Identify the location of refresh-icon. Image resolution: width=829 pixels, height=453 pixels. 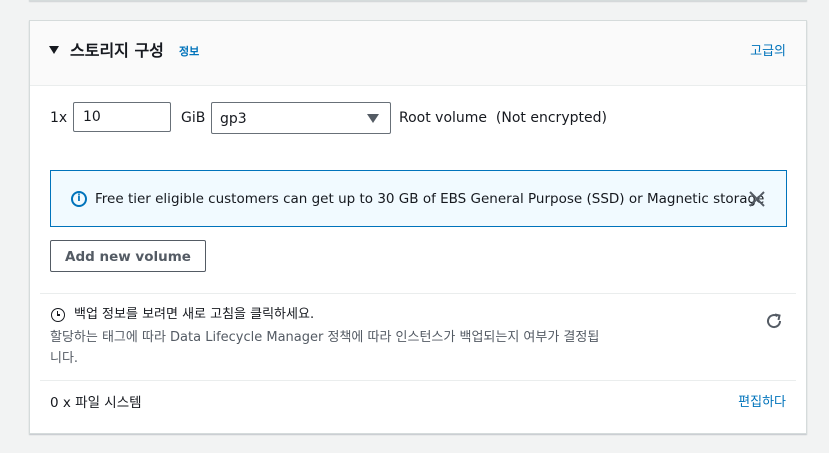
(774, 321).